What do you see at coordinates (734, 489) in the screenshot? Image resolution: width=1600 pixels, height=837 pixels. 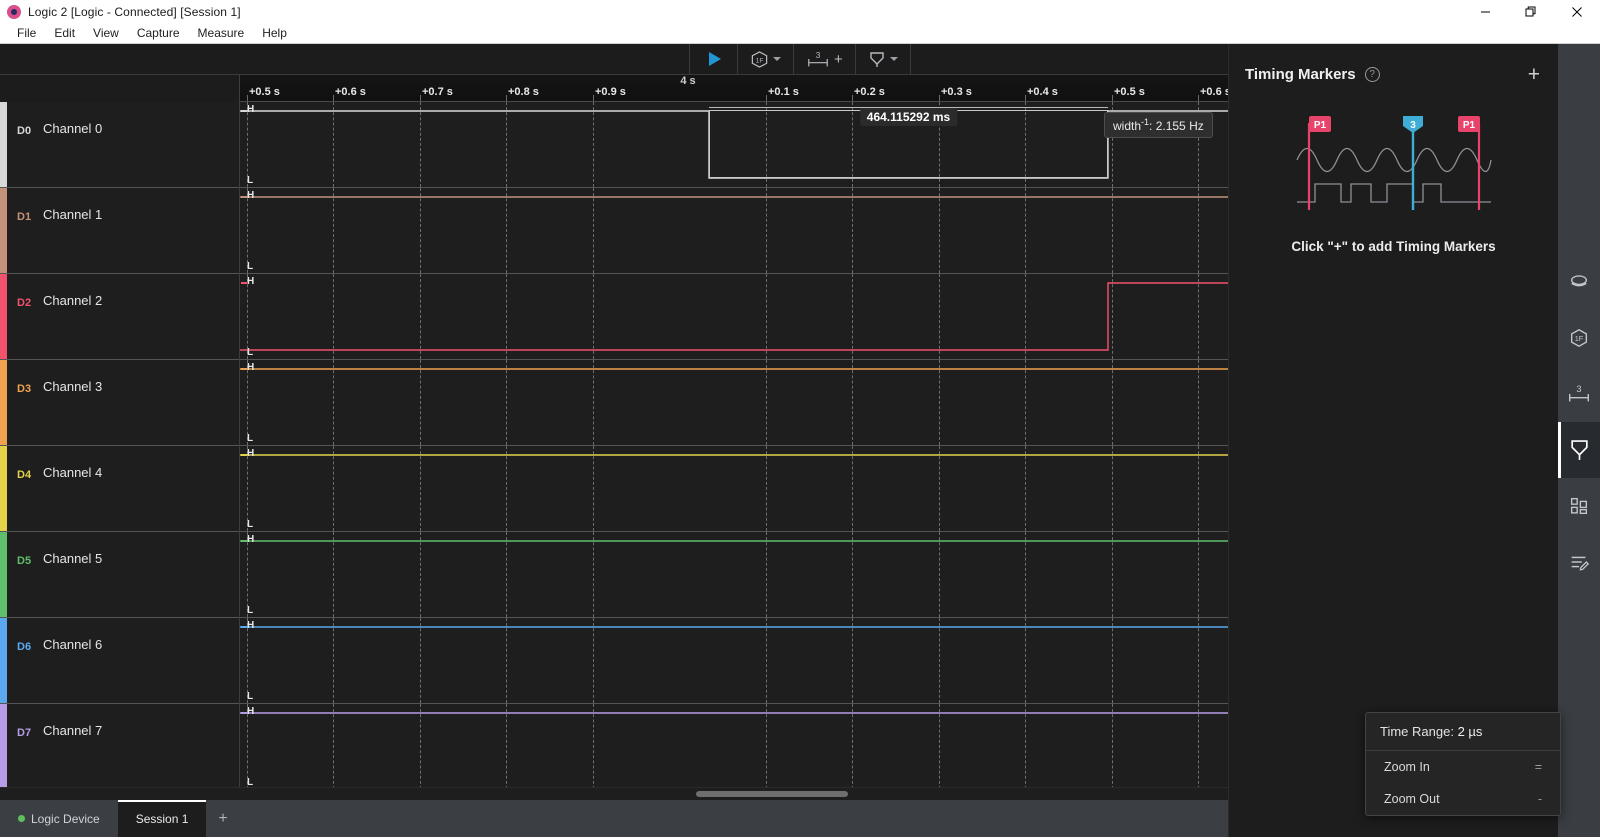 I see `waveform-row-d4: HL` at bounding box center [734, 489].